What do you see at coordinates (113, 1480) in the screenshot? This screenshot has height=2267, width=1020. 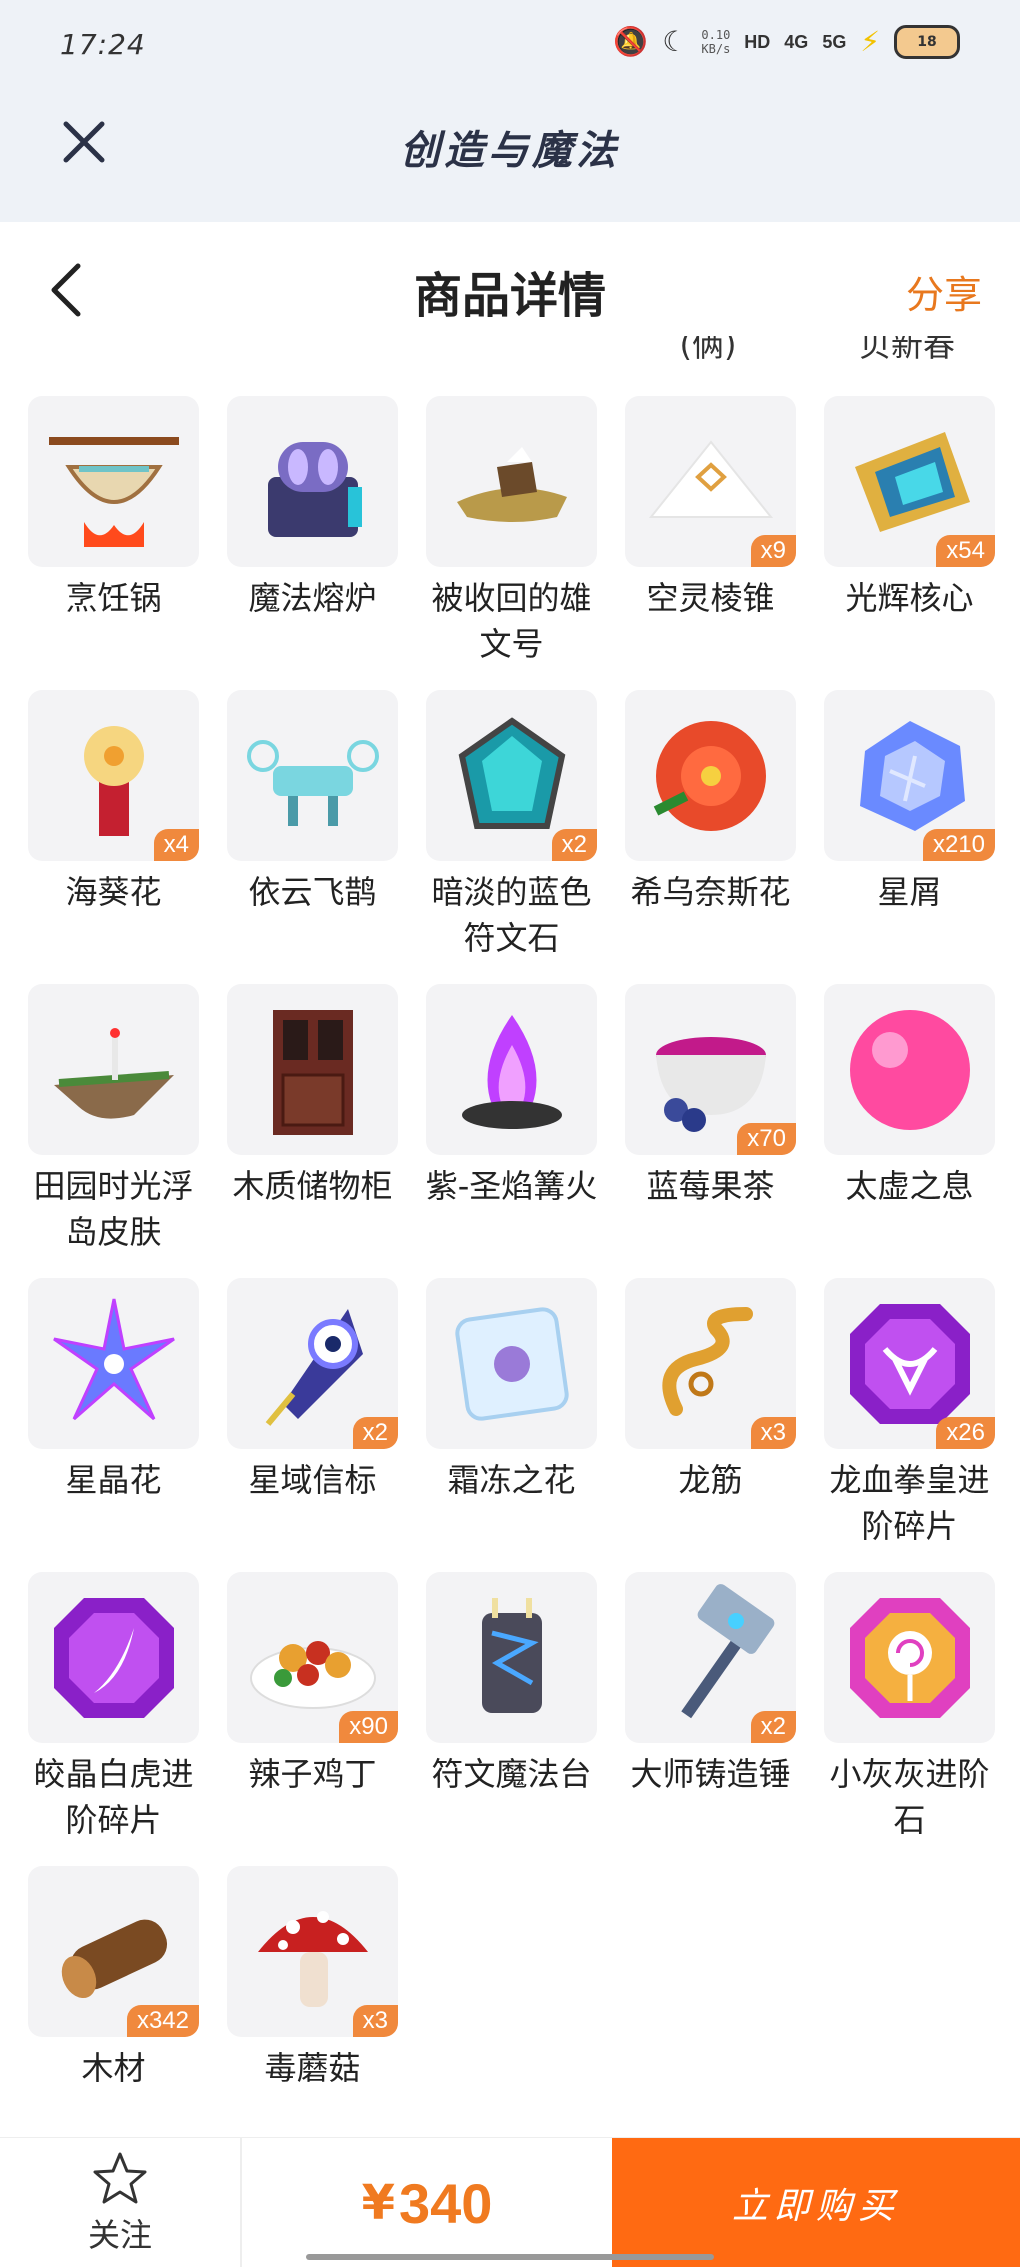 I see `item-name: 星晶花` at bounding box center [113, 1480].